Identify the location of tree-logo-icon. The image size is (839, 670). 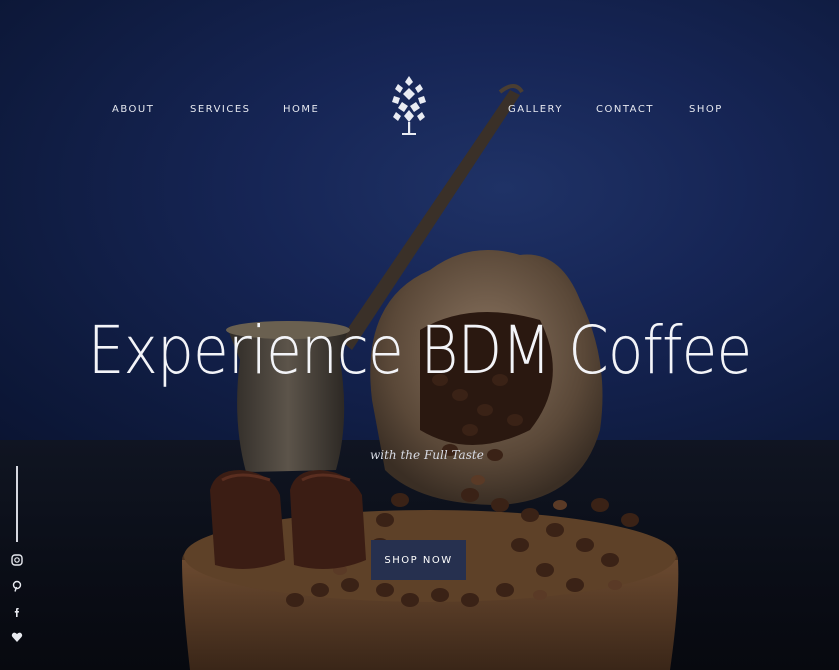
(409, 107).